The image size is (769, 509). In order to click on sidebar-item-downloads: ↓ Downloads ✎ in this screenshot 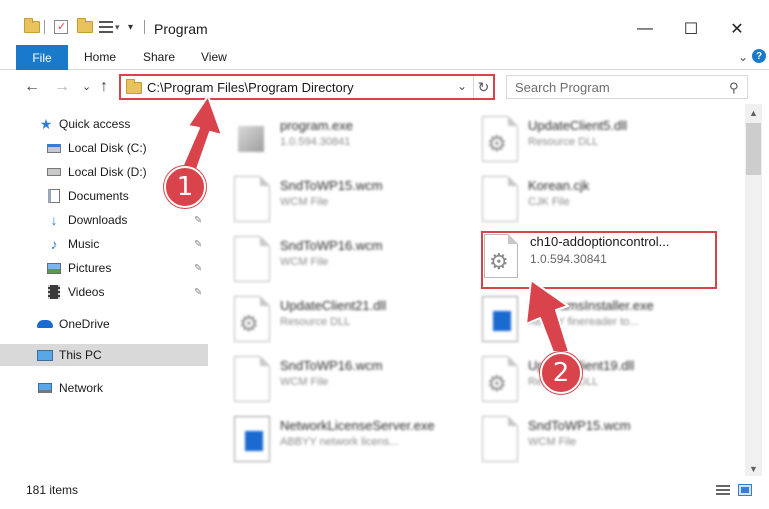, I will do `click(104, 220)`.